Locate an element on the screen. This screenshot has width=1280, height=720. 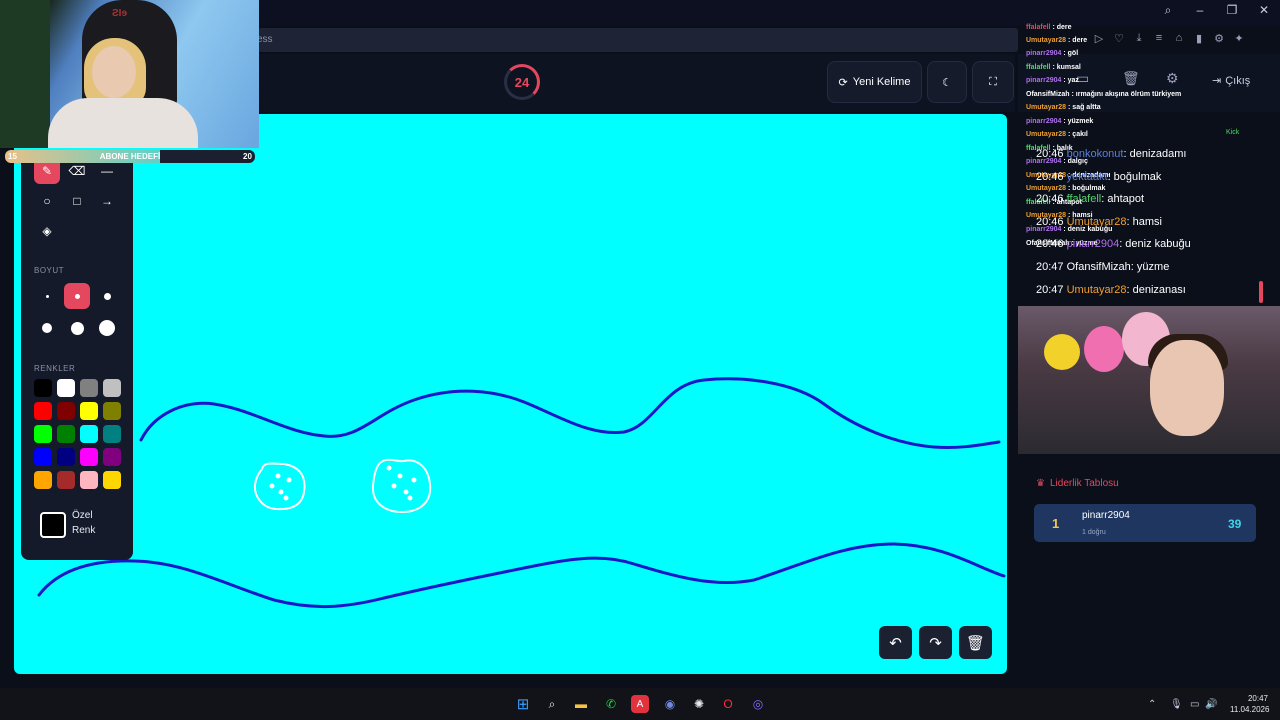
custom-color-line2: Renk is located at coordinates (84, 530).